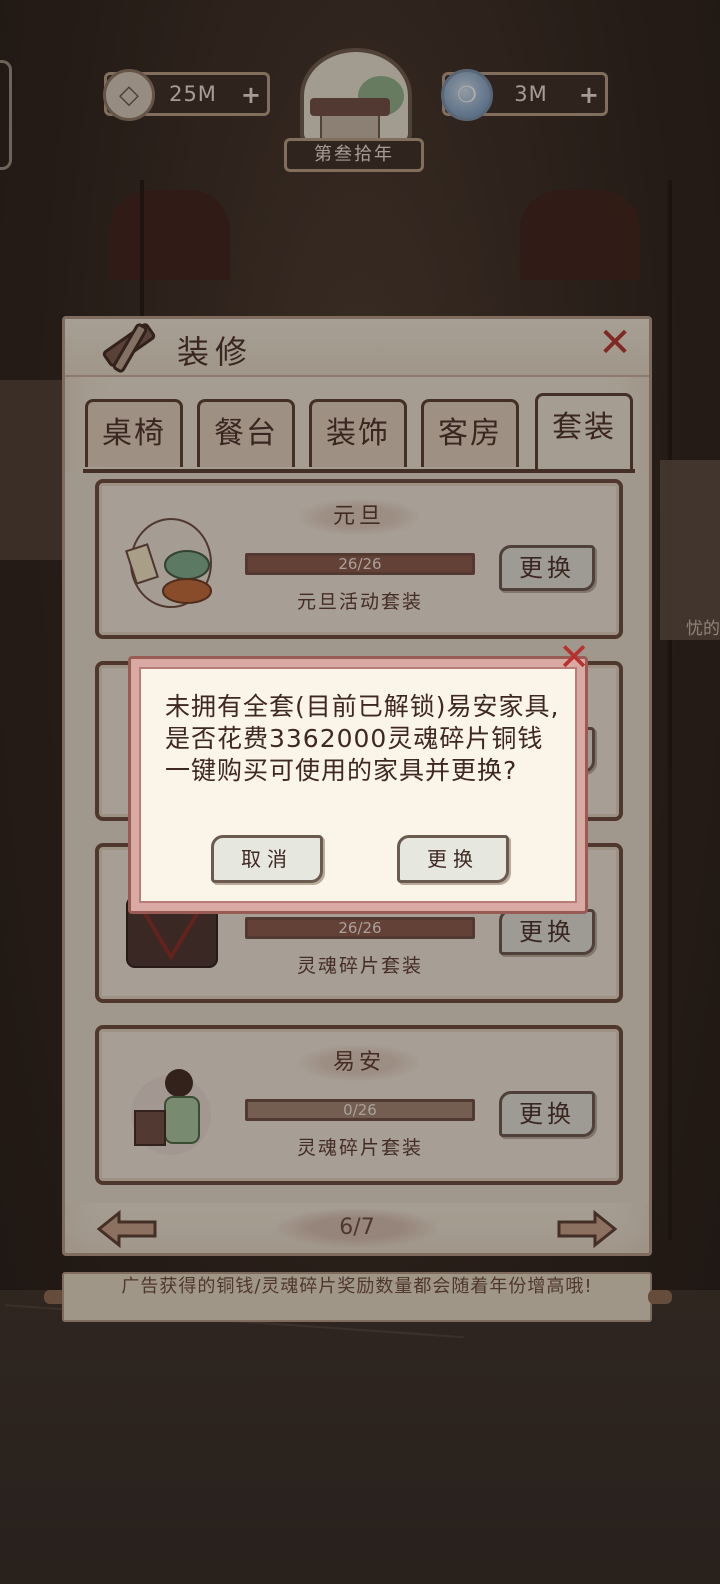 This screenshot has width=720, height=1584. Describe the element at coordinates (574, 657) in the screenshot. I see `dialog-close-button: ✕` at that location.